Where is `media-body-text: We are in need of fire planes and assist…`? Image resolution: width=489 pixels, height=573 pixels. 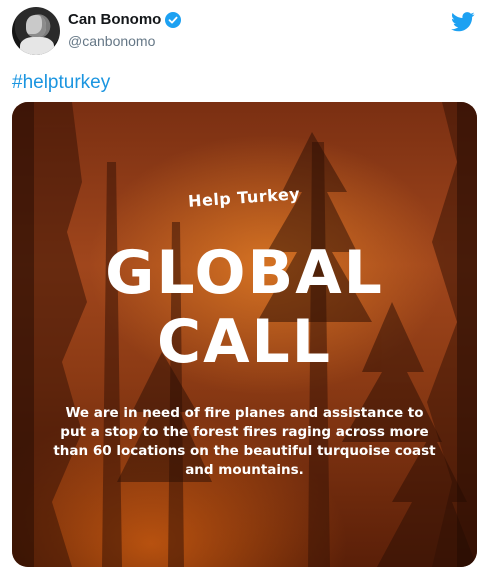
media-body-text: We are in need of fire planes and assist… is located at coordinates (244, 441).